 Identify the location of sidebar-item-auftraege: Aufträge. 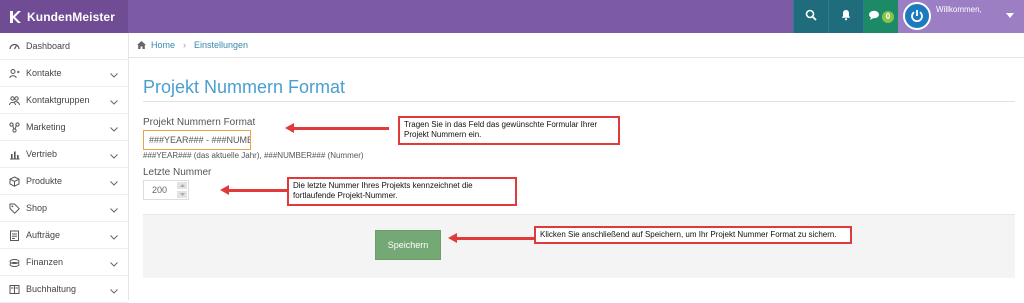
(64, 235).